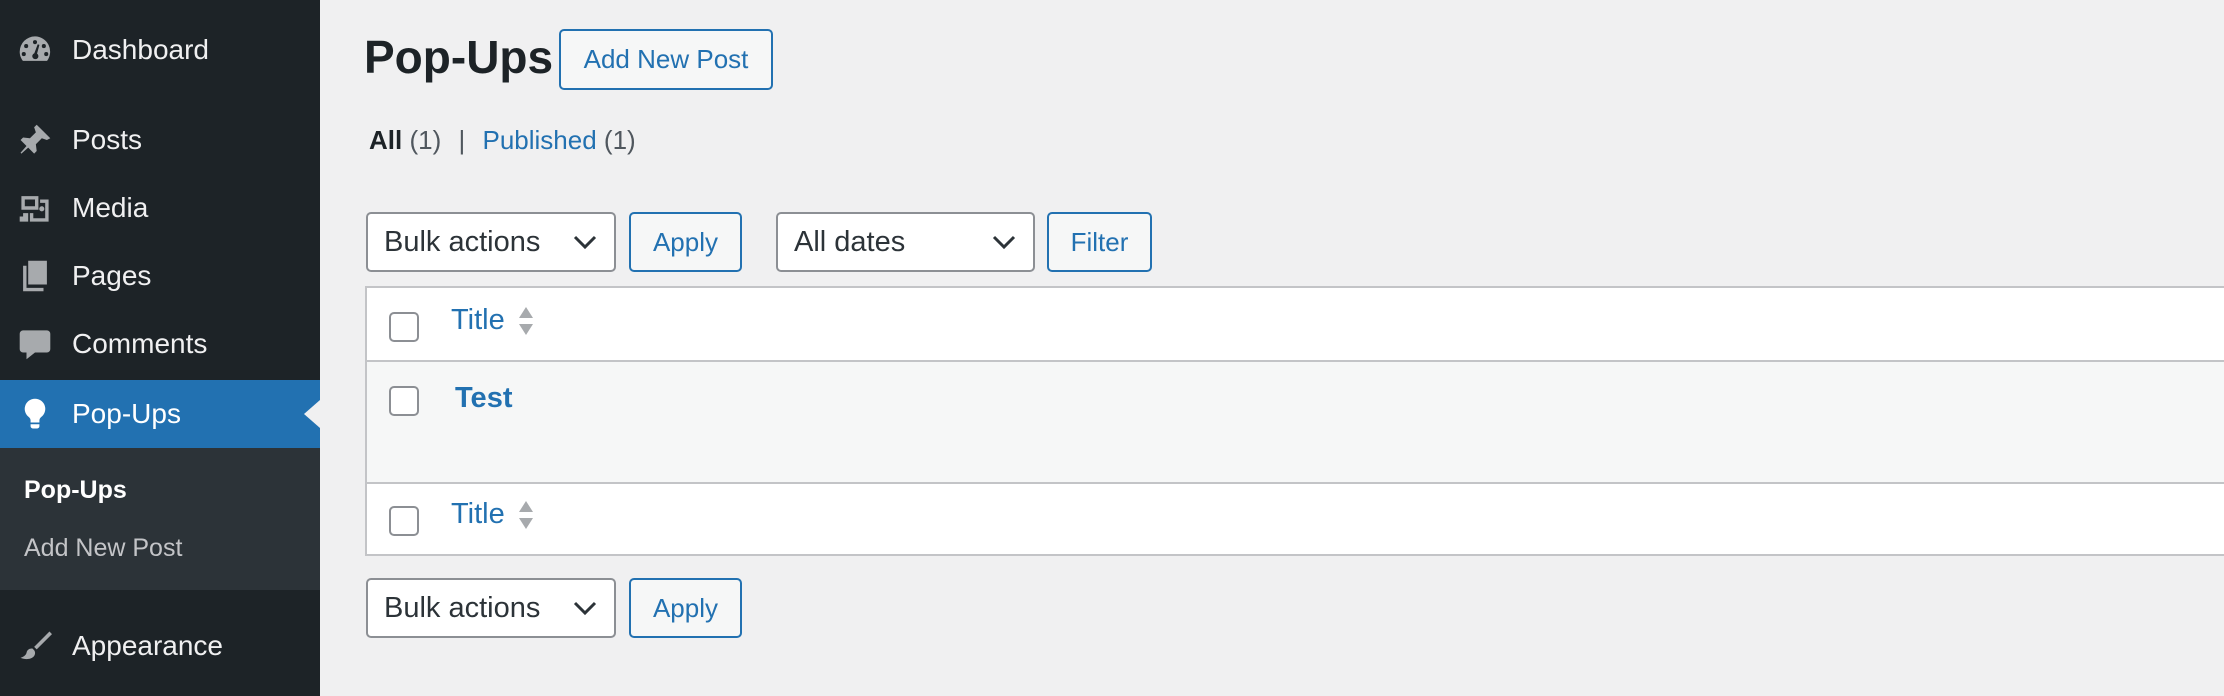 This screenshot has width=2224, height=696. I want to click on submenu-item-pop-ups: Pop-Ups, so click(75, 490).